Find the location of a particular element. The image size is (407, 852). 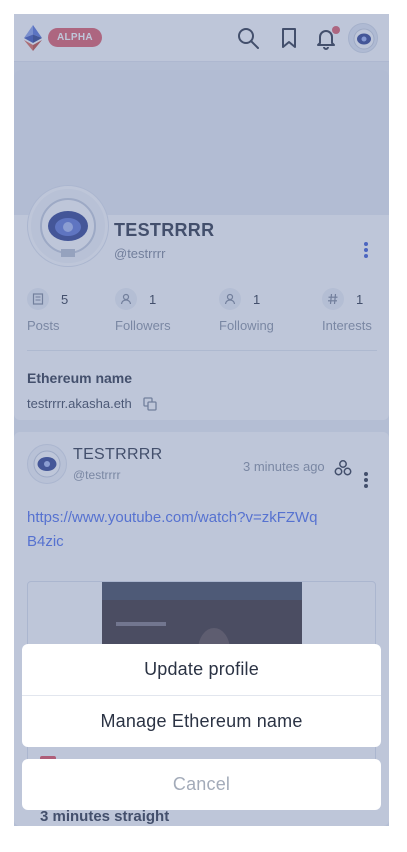

action-sheet: Update profile Manage Ethereum name is located at coordinates (201, 695).